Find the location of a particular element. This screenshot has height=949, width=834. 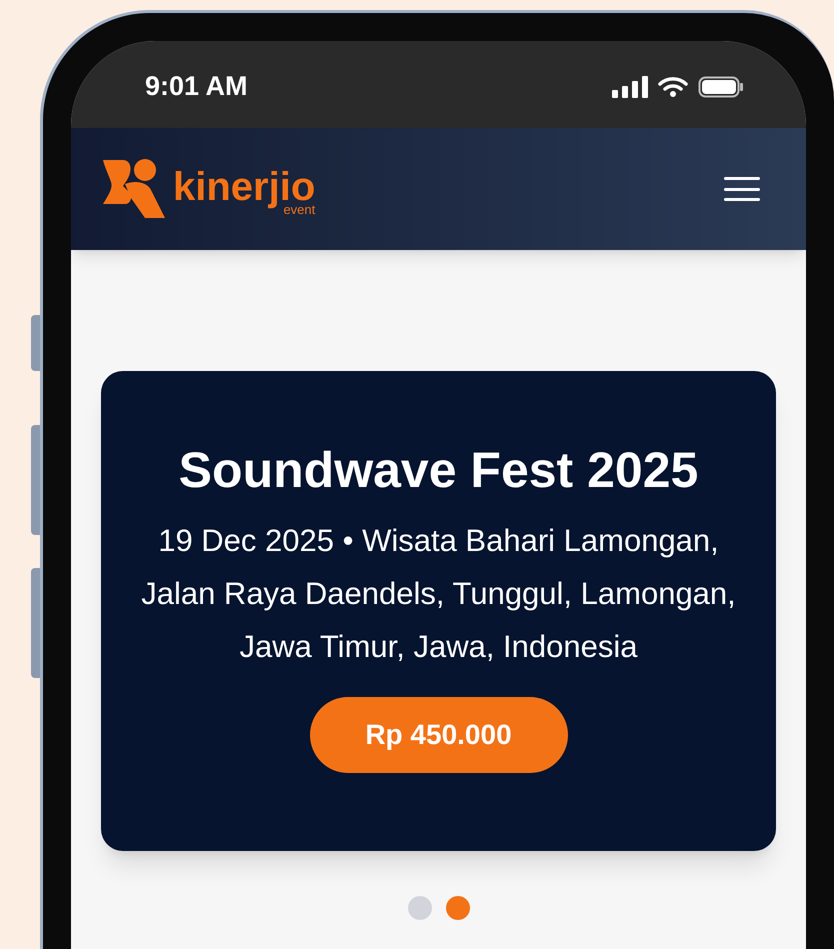

logo-mark-icon is located at coordinates (134, 189).